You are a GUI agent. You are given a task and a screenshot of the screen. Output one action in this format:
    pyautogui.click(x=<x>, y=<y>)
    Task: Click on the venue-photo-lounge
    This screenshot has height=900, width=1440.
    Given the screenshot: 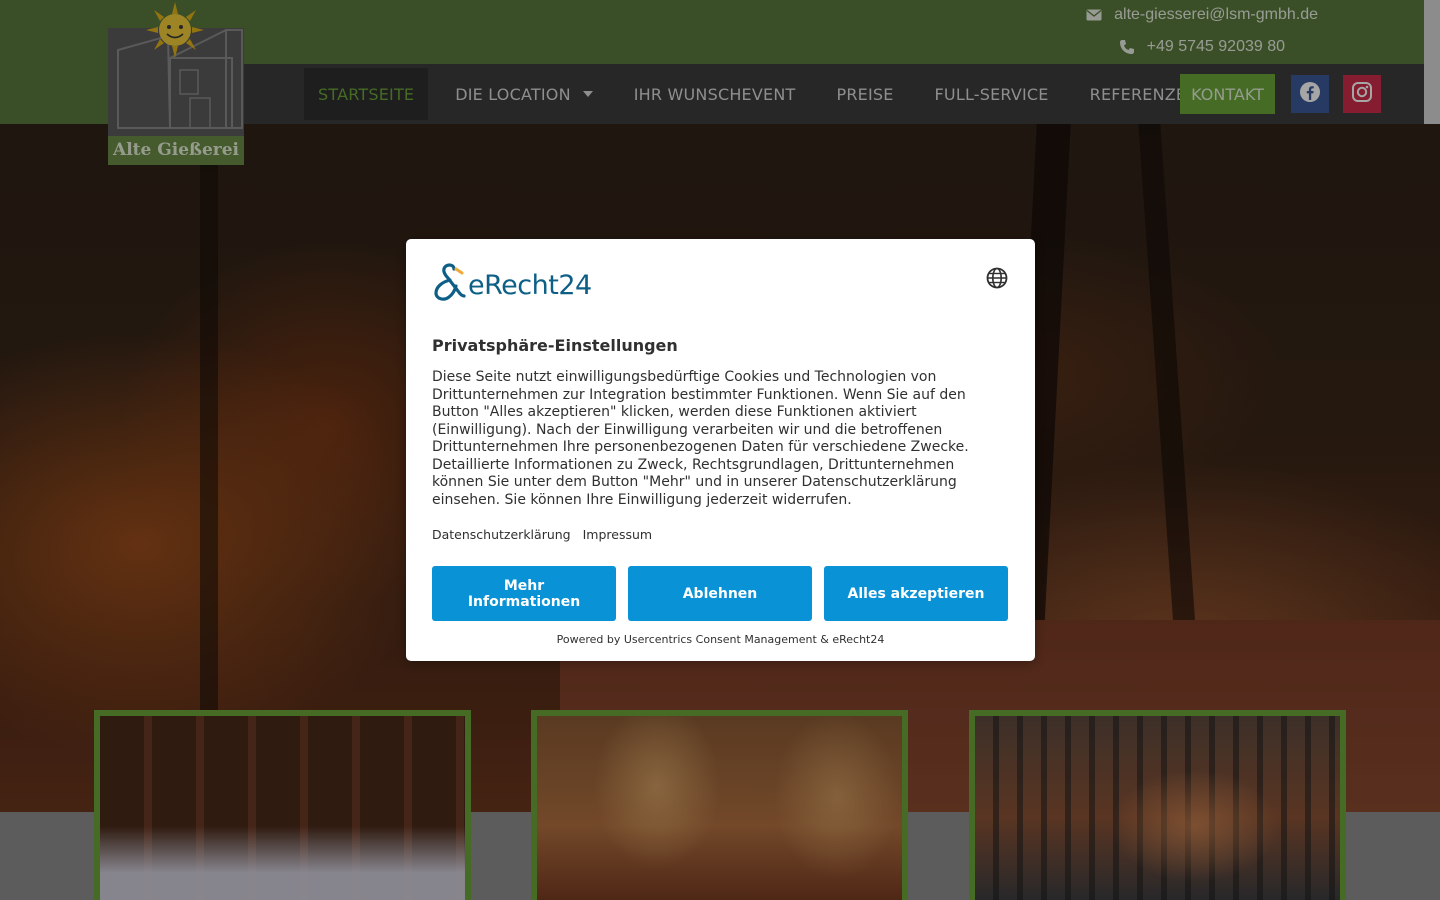 What is the action you would take?
    pyautogui.click(x=719, y=808)
    